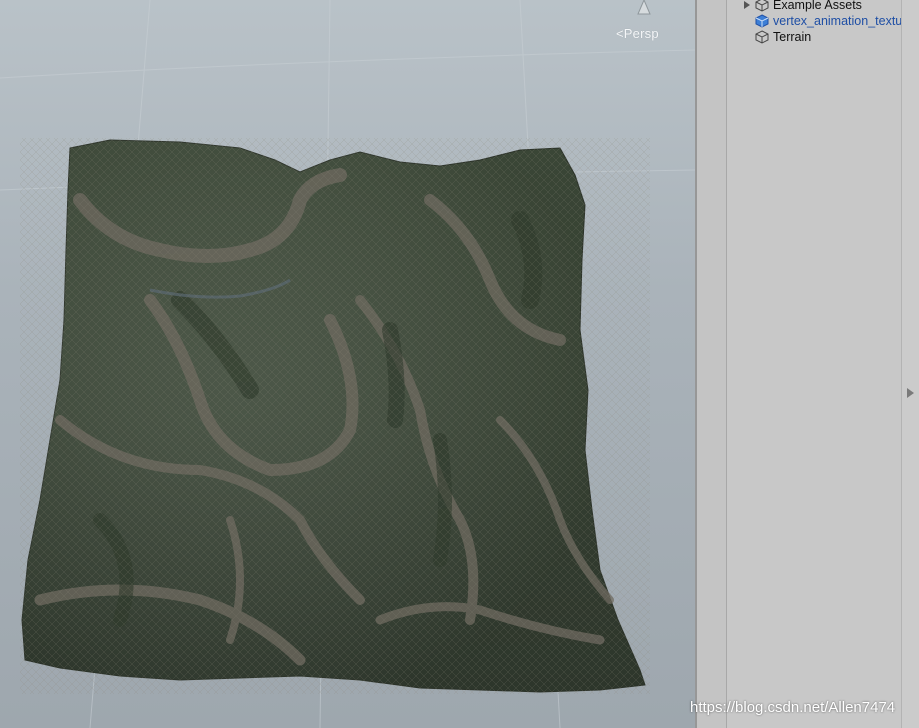 The width and height of the screenshot is (919, 728). I want to click on hierarchy-item-example-assets: Example Assets, so click(803, 6).